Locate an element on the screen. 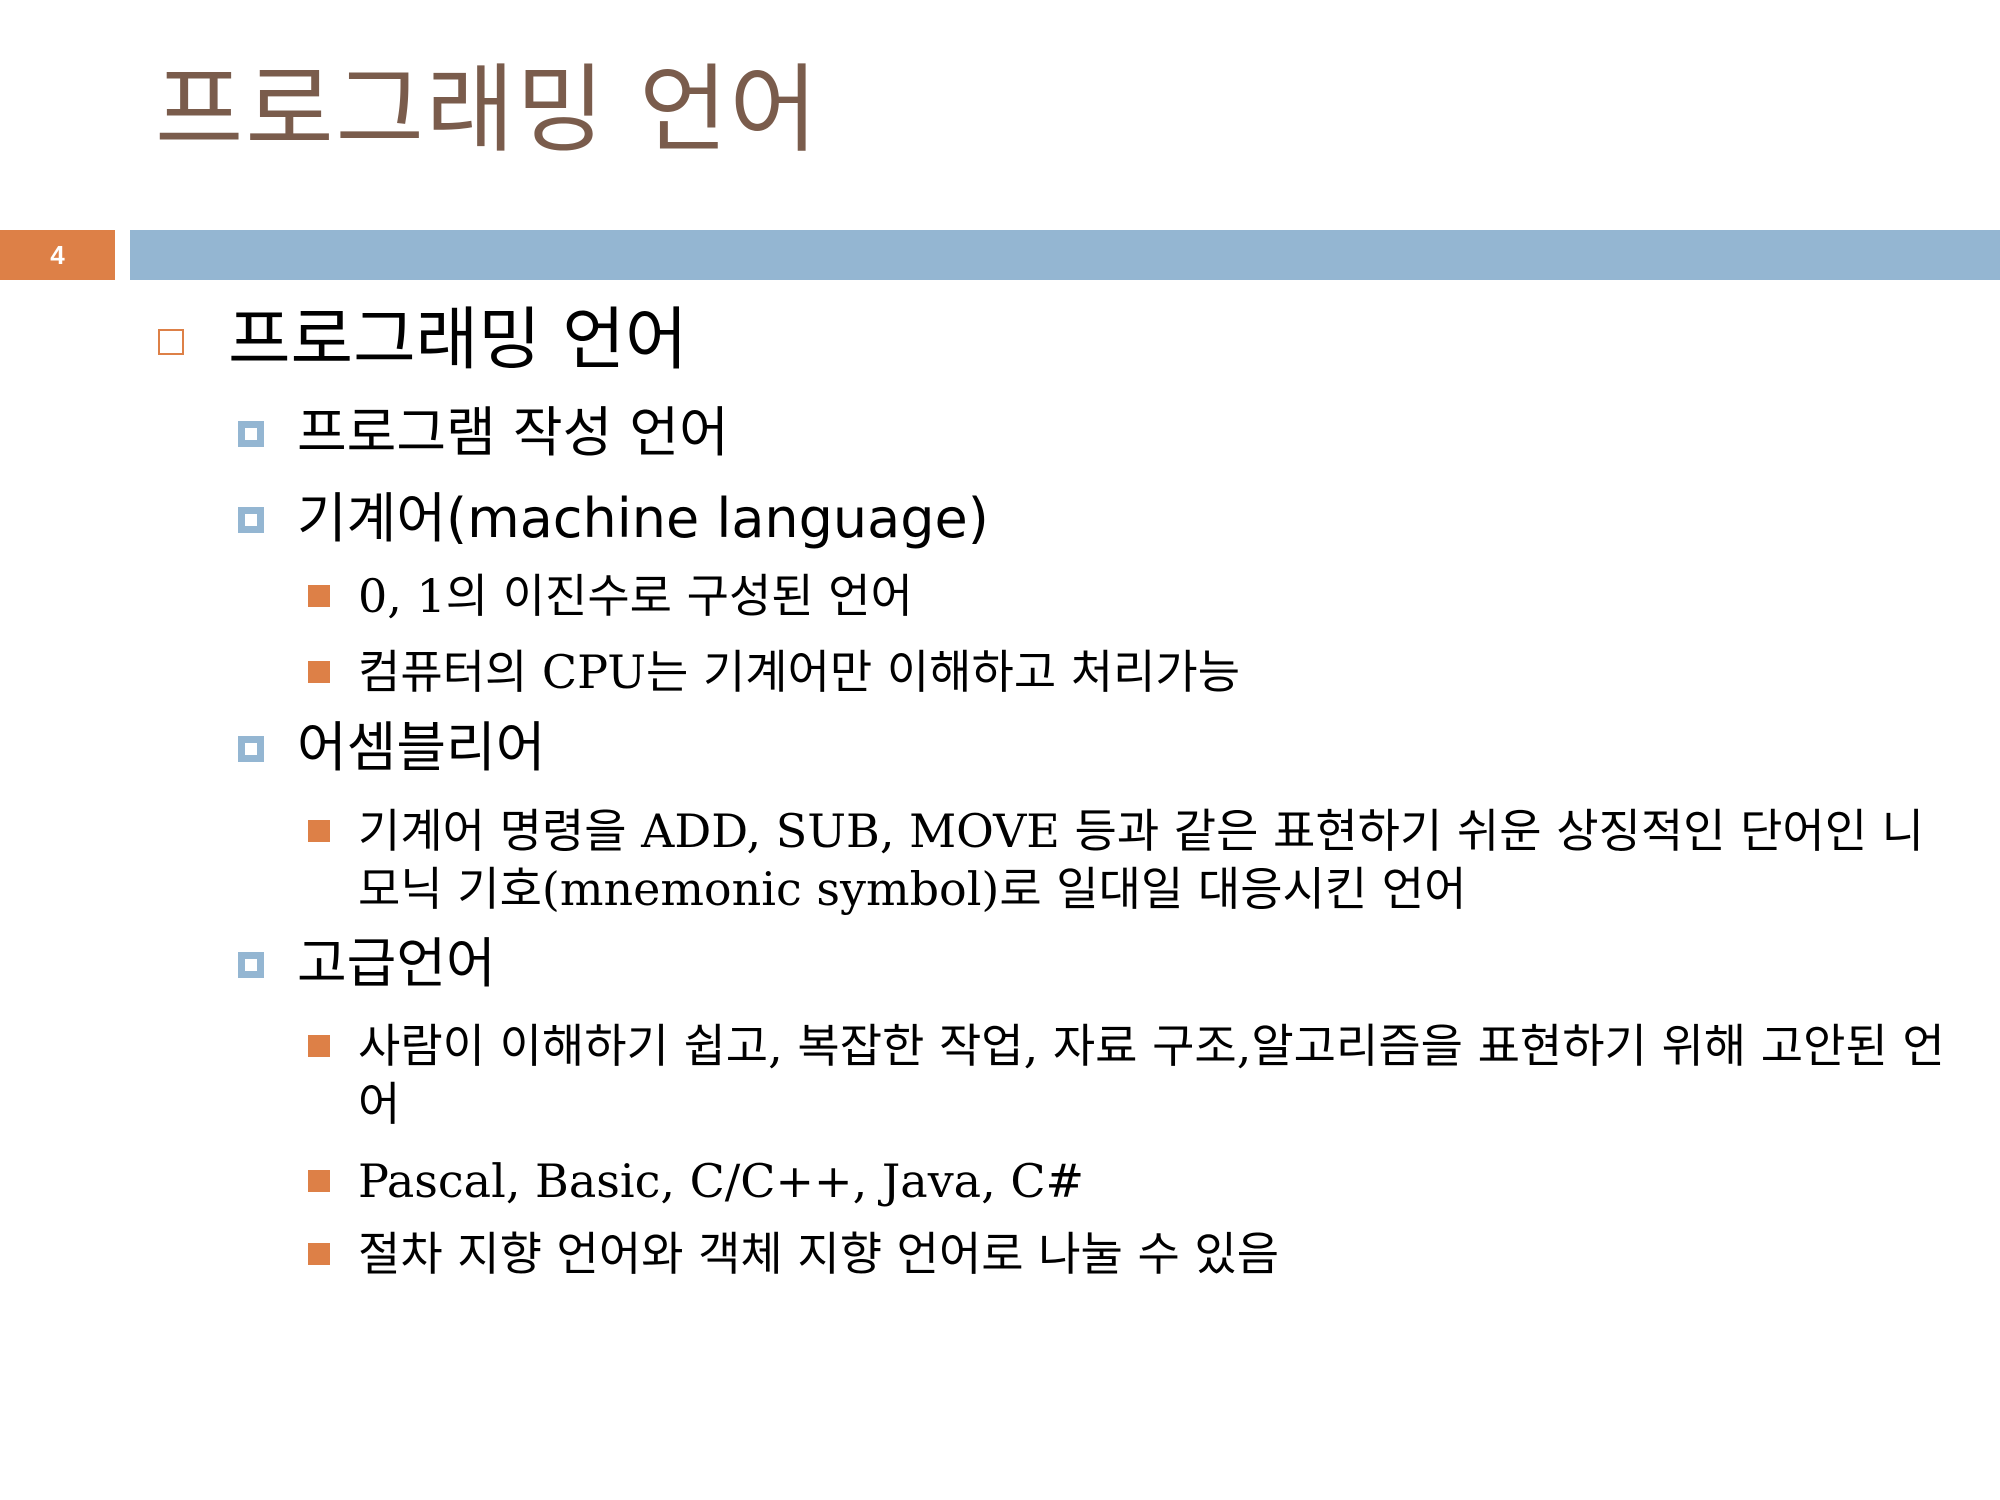 The height and width of the screenshot is (1500, 2000). bullet-item-level2: 고급언어 is located at coordinates (367, 963).